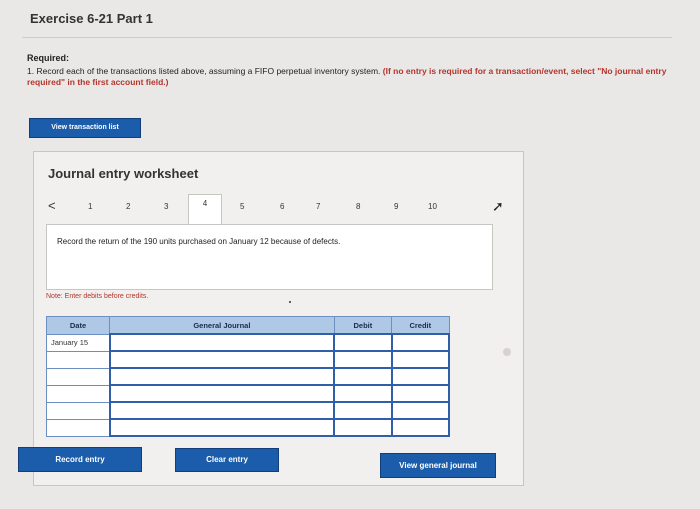  Describe the element at coordinates (498, 206) in the screenshot. I see `mouse-cursor-icon: ➚` at that location.